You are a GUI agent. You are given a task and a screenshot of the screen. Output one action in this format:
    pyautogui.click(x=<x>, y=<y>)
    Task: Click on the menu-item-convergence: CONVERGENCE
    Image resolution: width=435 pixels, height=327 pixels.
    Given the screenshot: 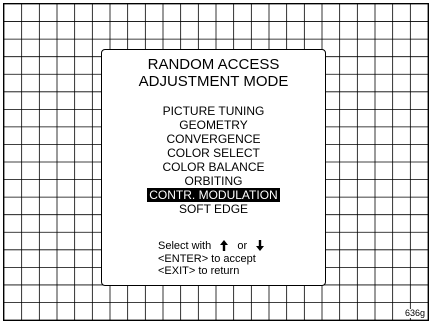 What is the action you would take?
    pyautogui.click(x=213, y=139)
    